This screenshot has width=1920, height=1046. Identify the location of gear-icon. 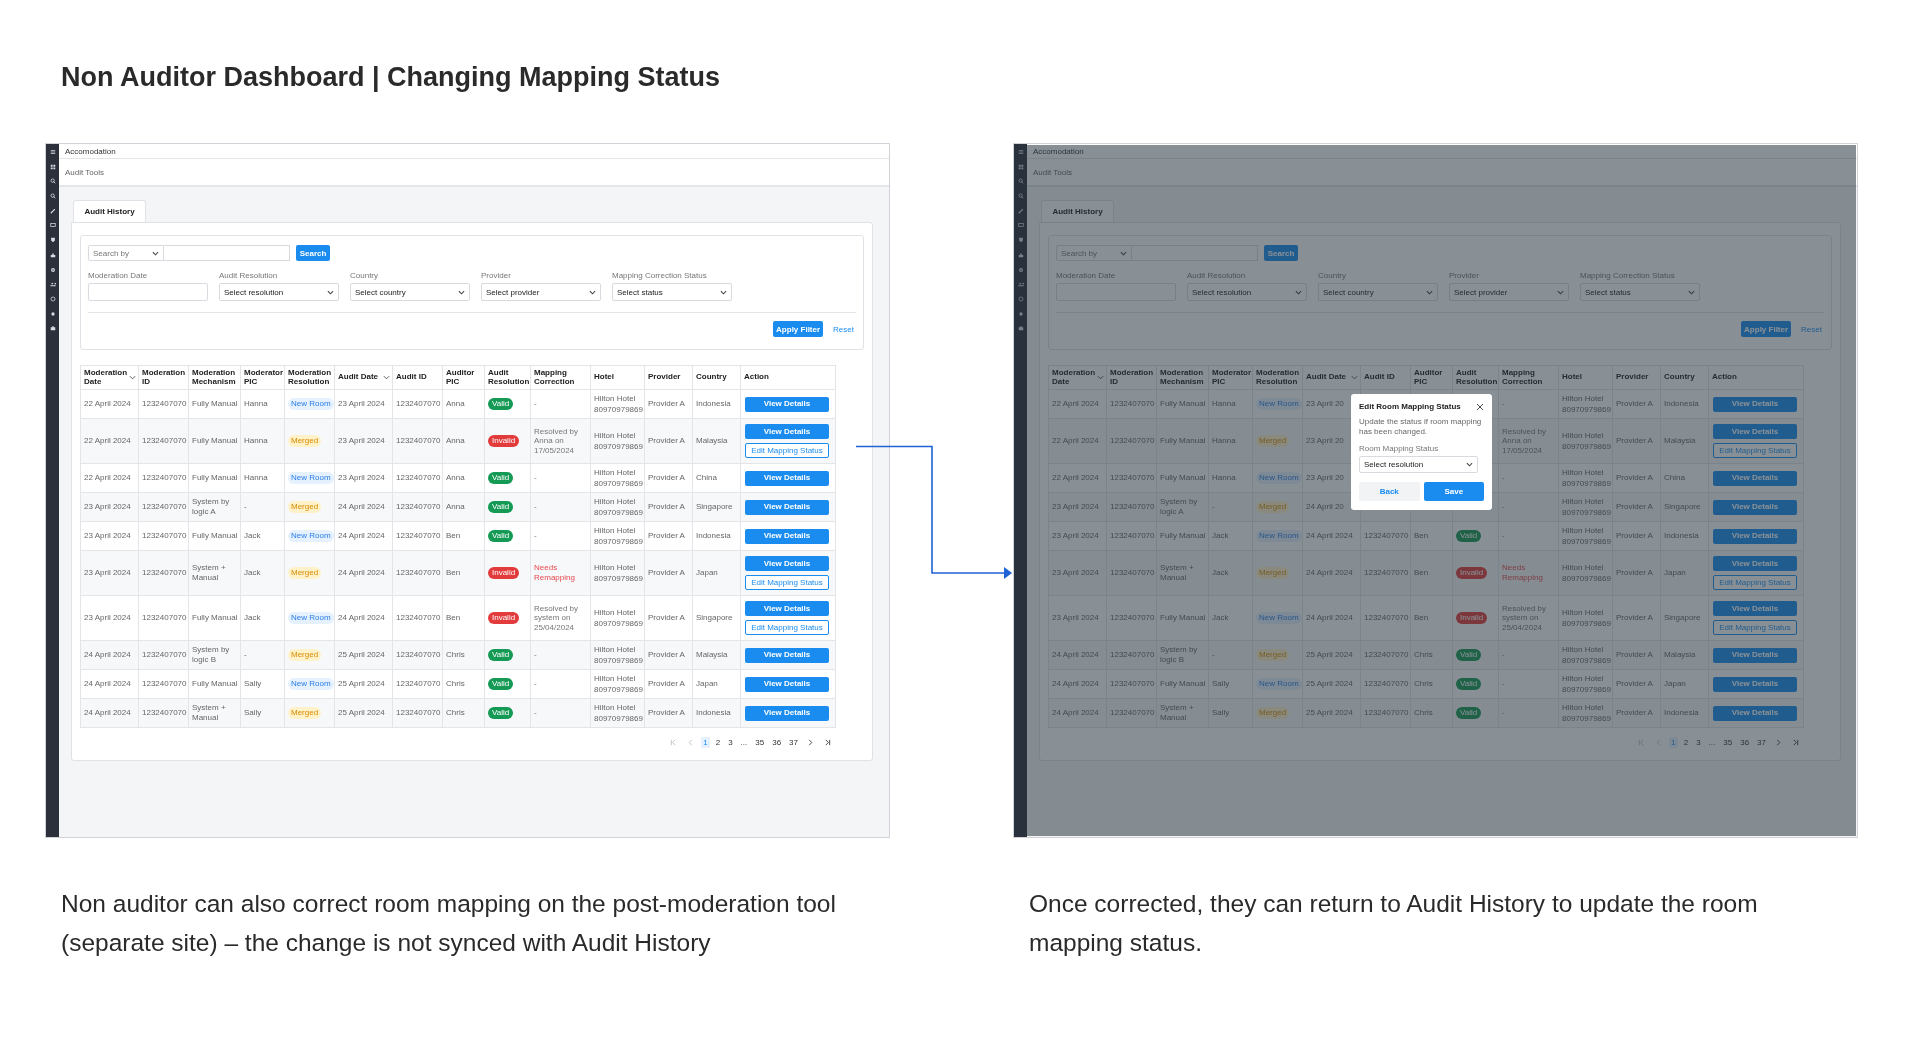
(52, 269).